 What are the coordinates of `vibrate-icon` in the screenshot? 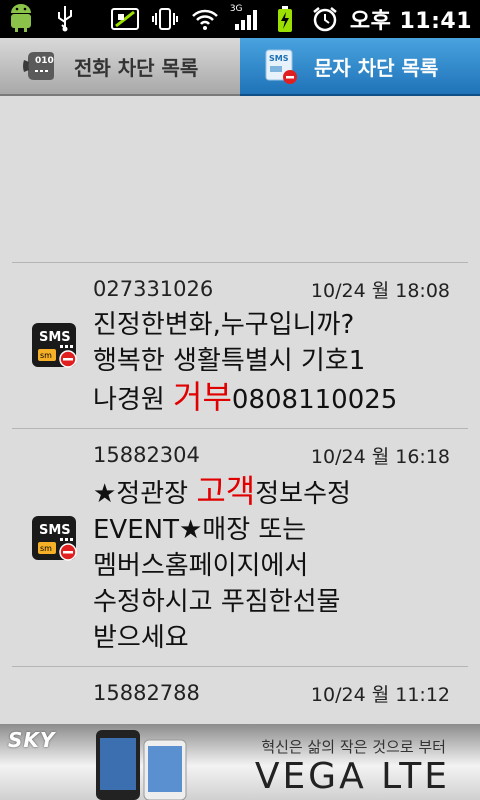 It's located at (165, 19).